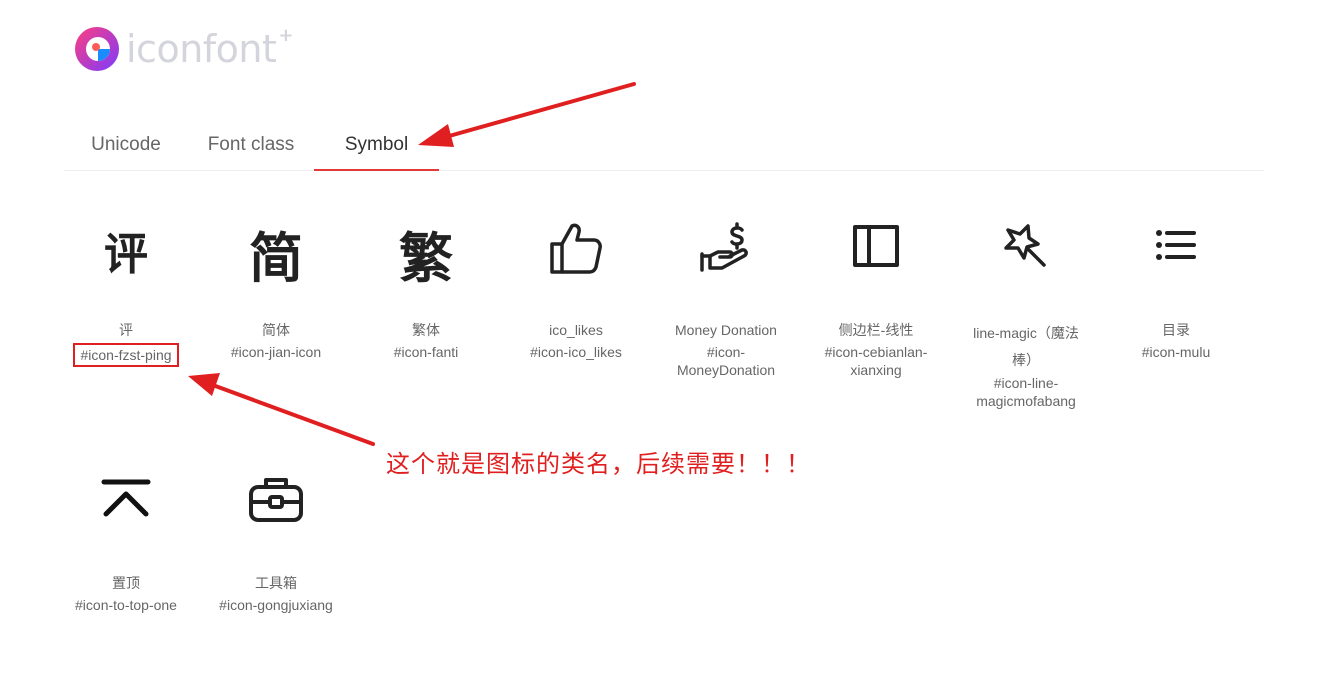 This screenshot has width=1336, height=675. Describe the element at coordinates (726, 361) in the screenshot. I see `icon-class-name: #icon- MoneyDonation` at that location.